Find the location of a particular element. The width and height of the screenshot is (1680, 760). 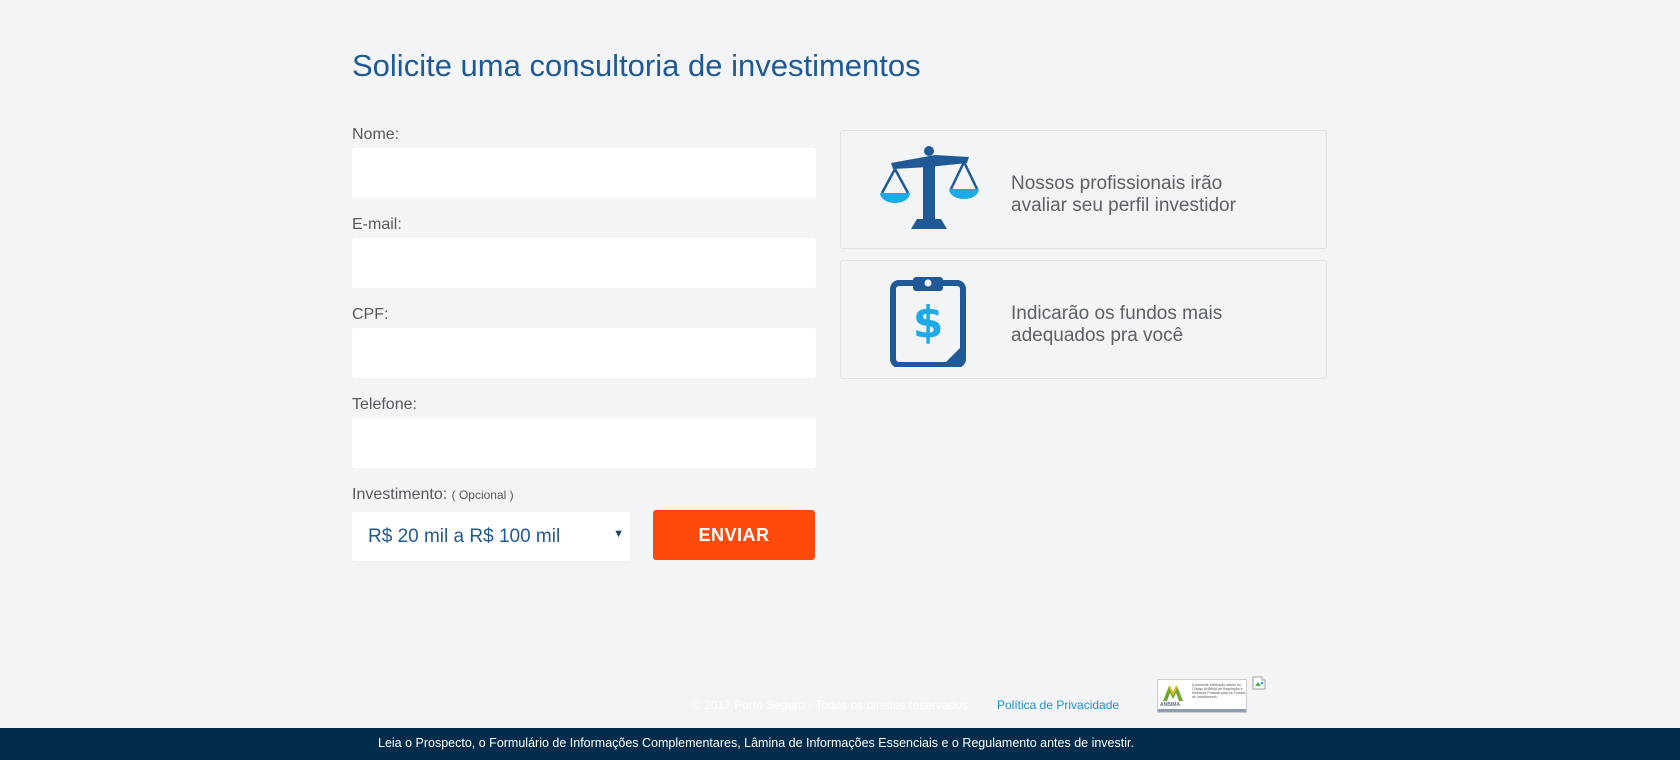

email-label: E-mail: is located at coordinates (377, 224).